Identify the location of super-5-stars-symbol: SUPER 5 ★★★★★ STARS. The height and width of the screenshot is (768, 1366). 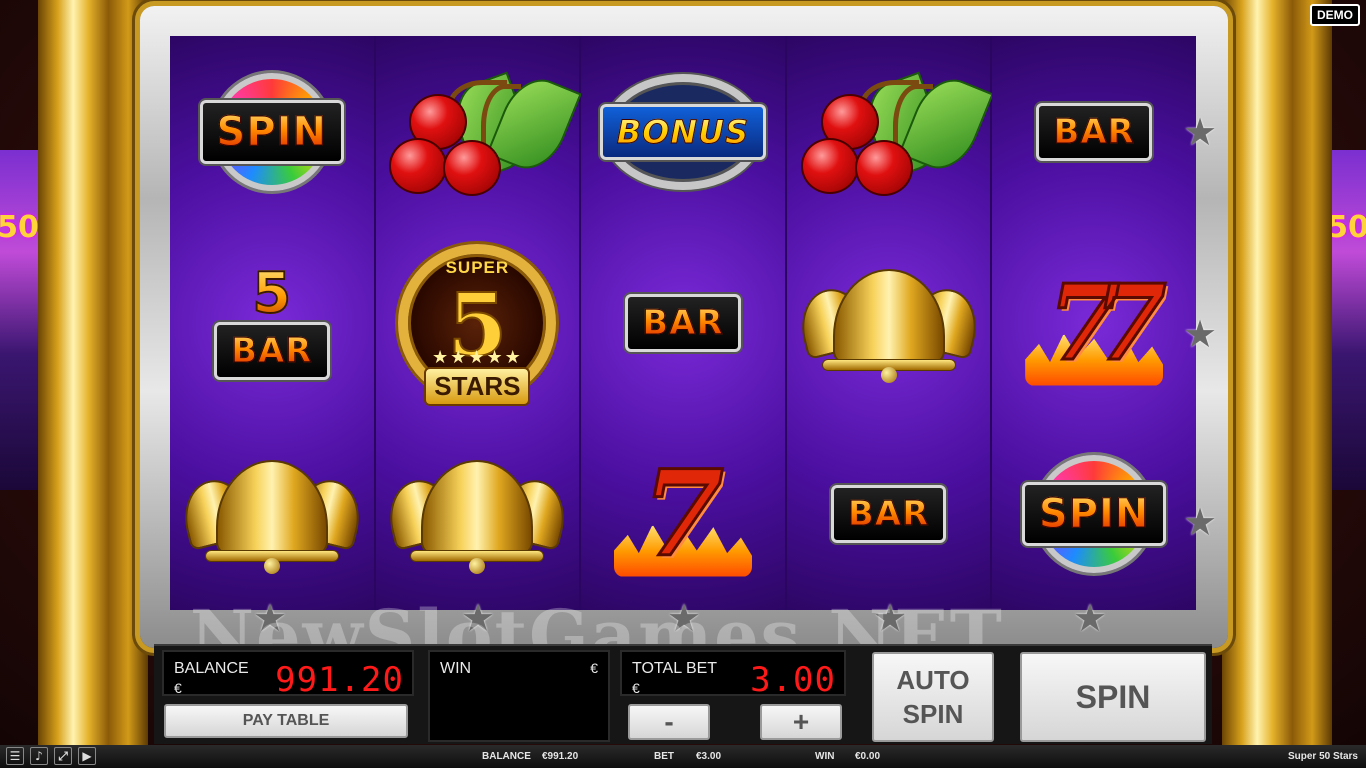
(477, 324).